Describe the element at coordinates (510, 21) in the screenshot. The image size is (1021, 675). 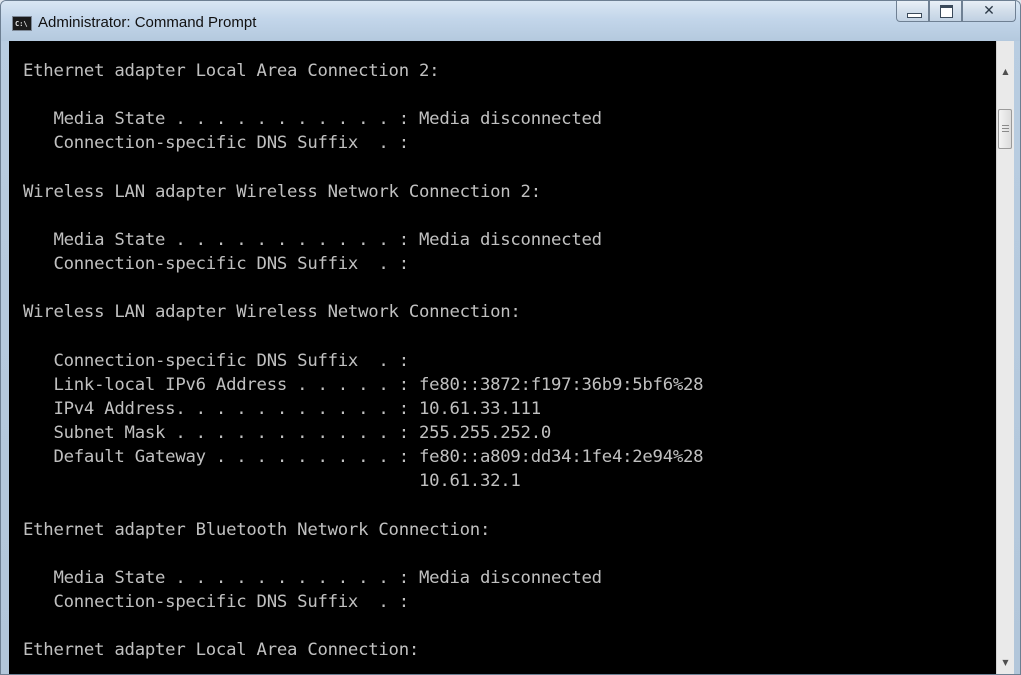
I see `title-bar: C:\ Administrator: Command Prompt ✕` at that location.